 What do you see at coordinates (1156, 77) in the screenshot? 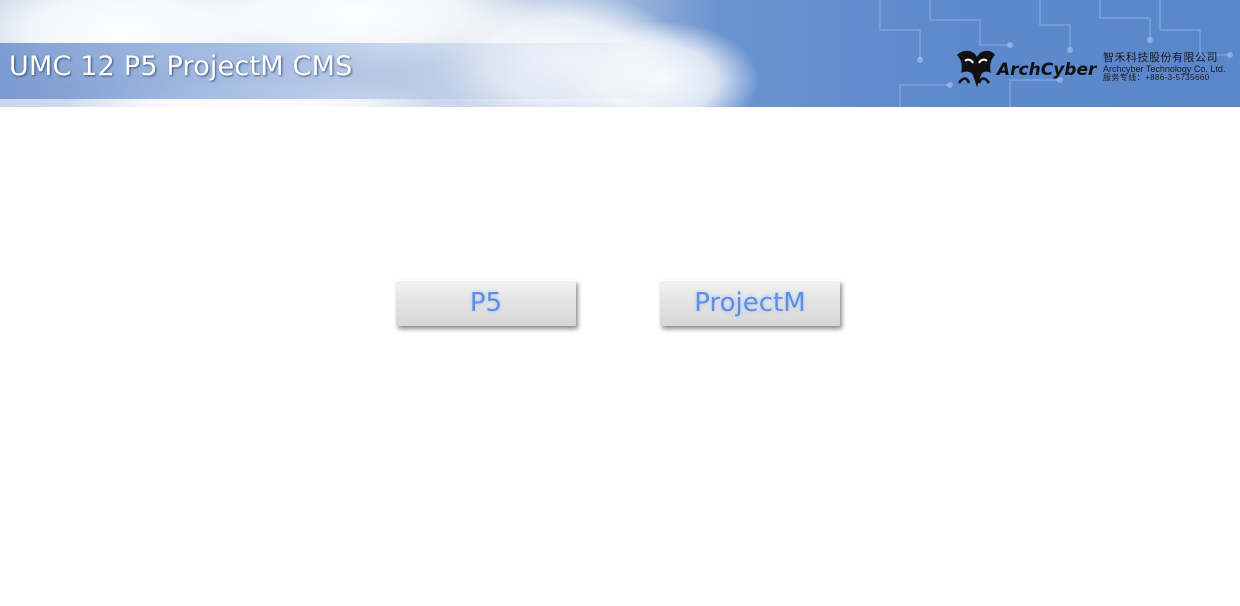
I see `service-hotline: 服务专线：+886-3-5735660` at bounding box center [1156, 77].